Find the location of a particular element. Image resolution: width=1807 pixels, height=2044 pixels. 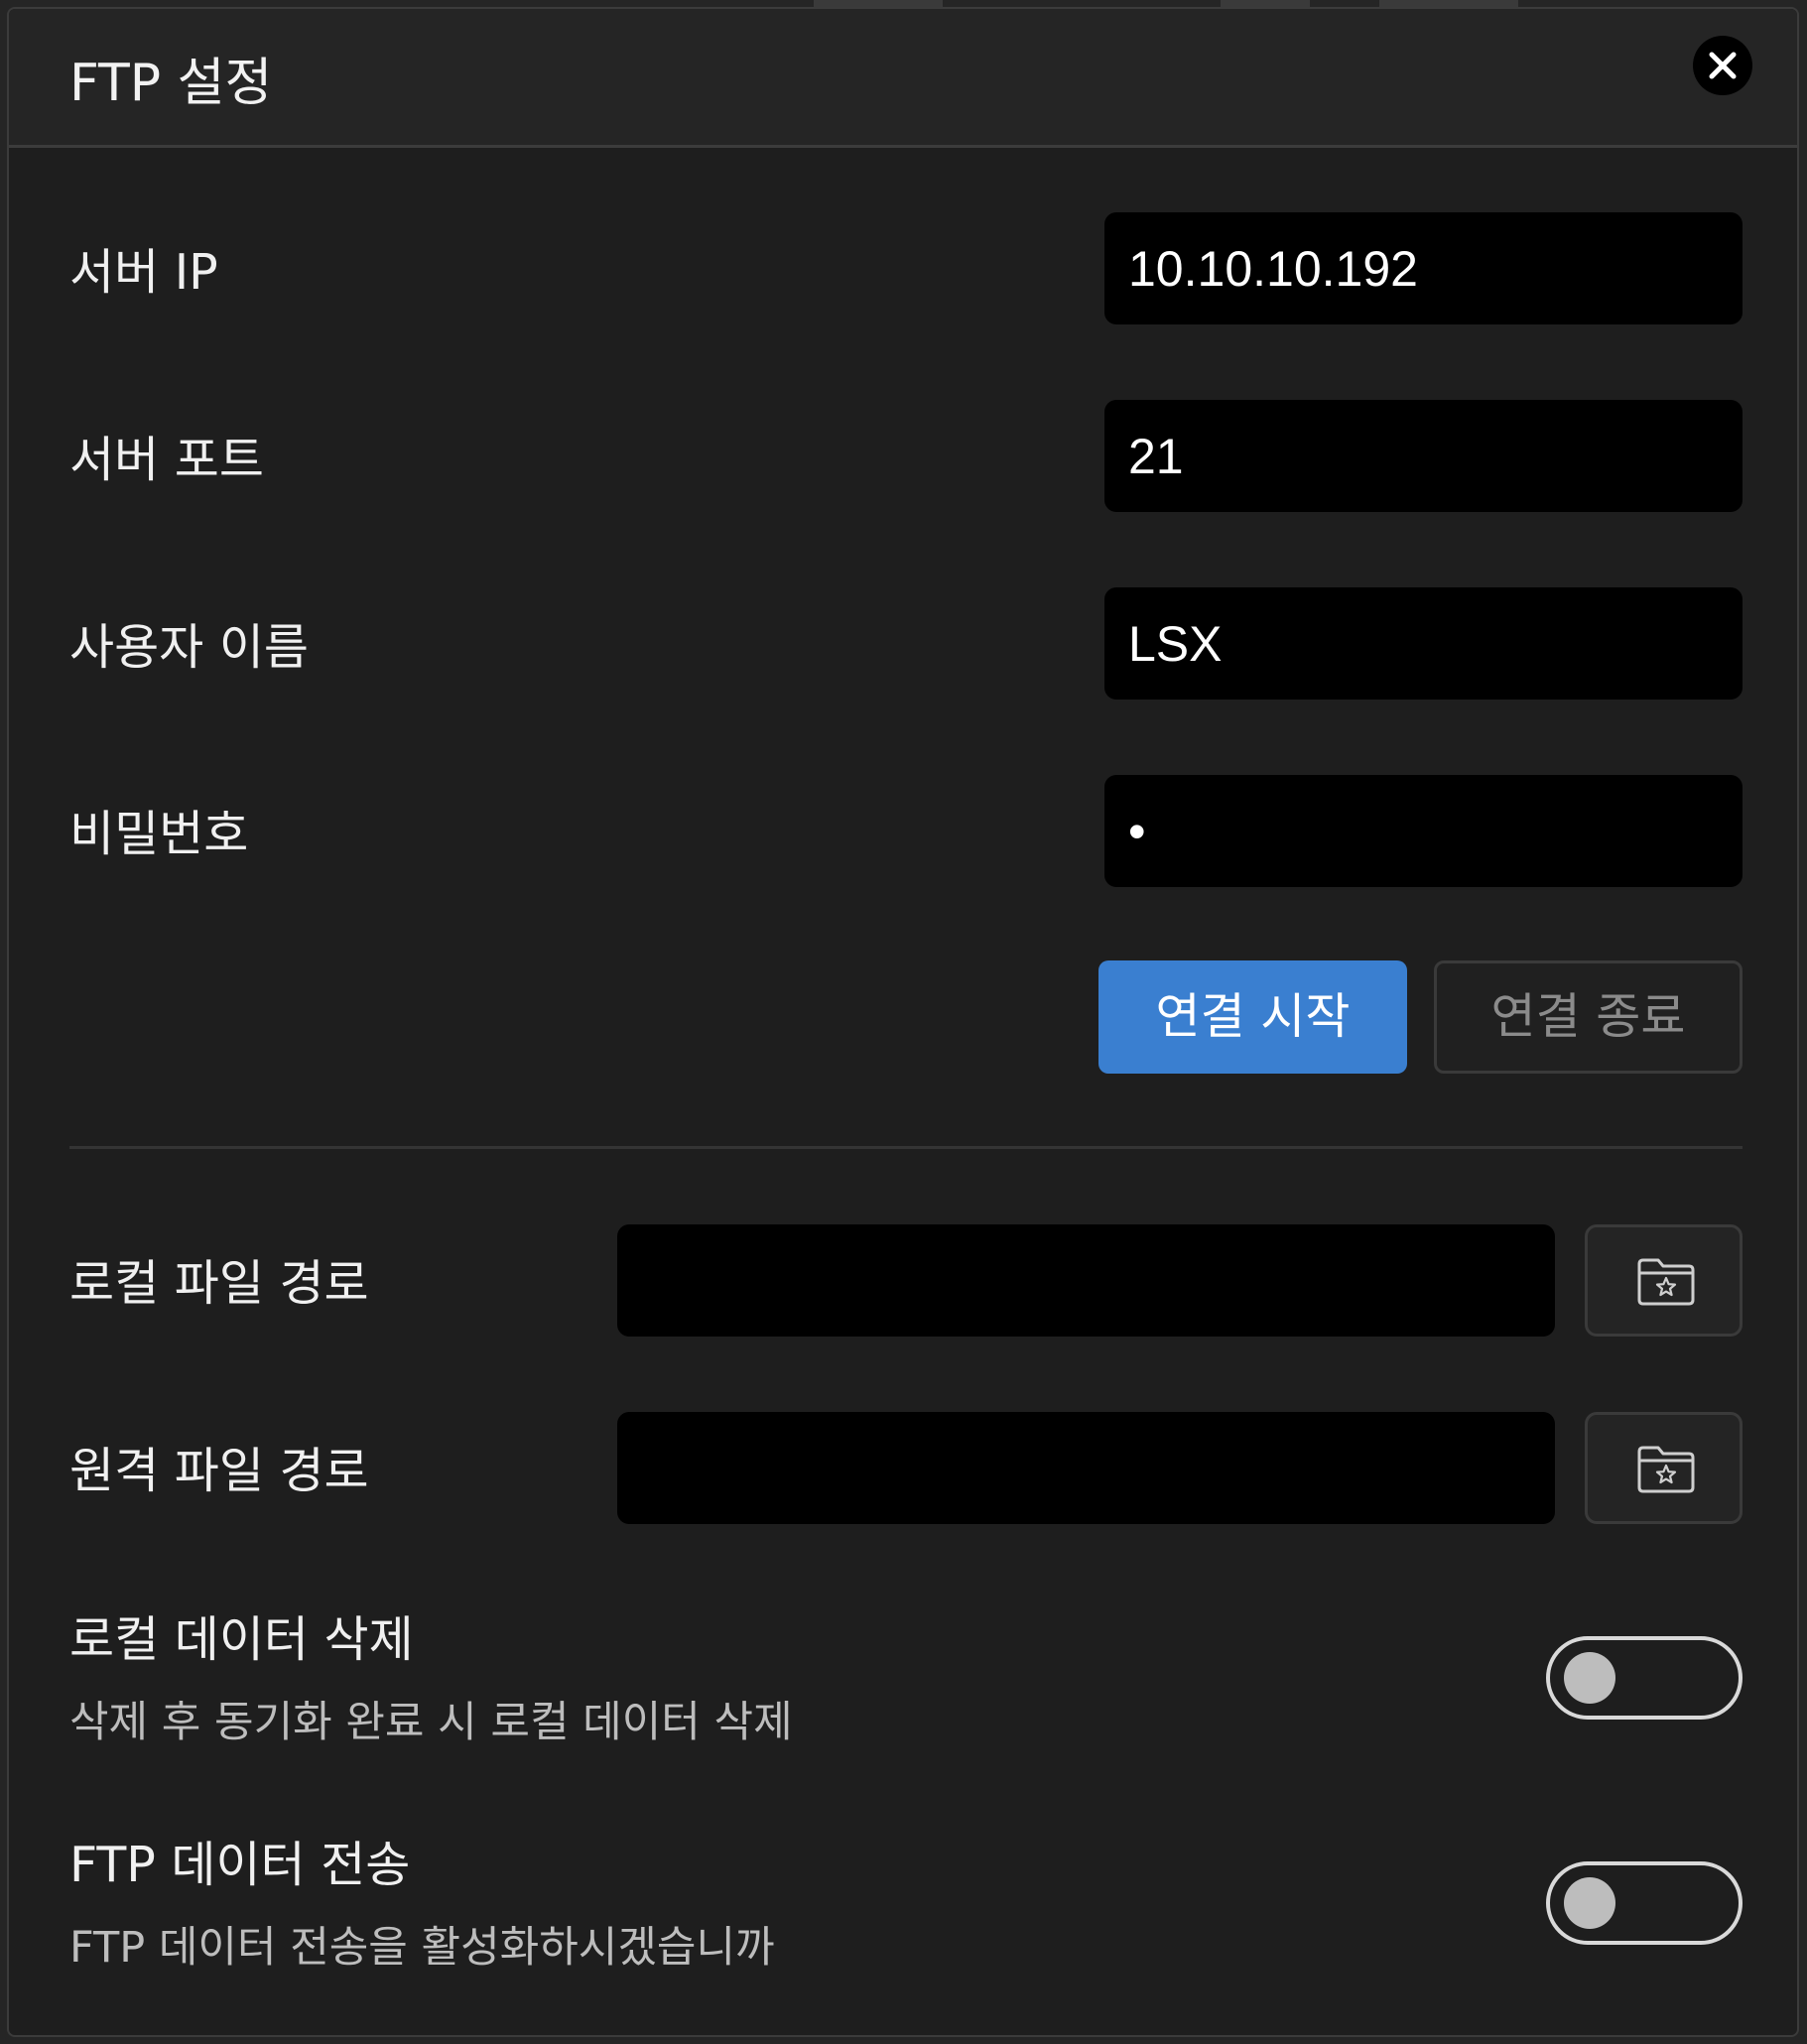

section-divider is located at coordinates (905, 1147).